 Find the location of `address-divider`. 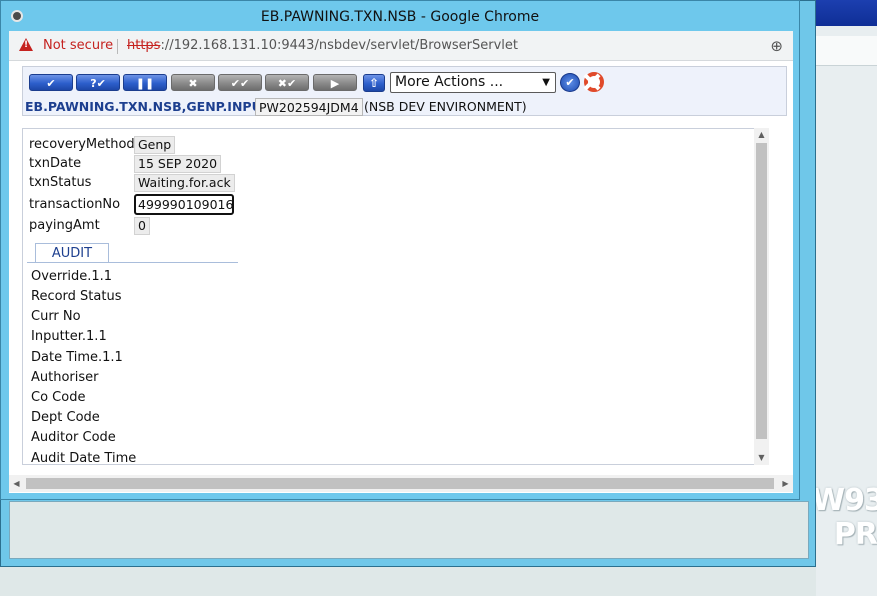

address-divider is located at coordinates (117, 46).